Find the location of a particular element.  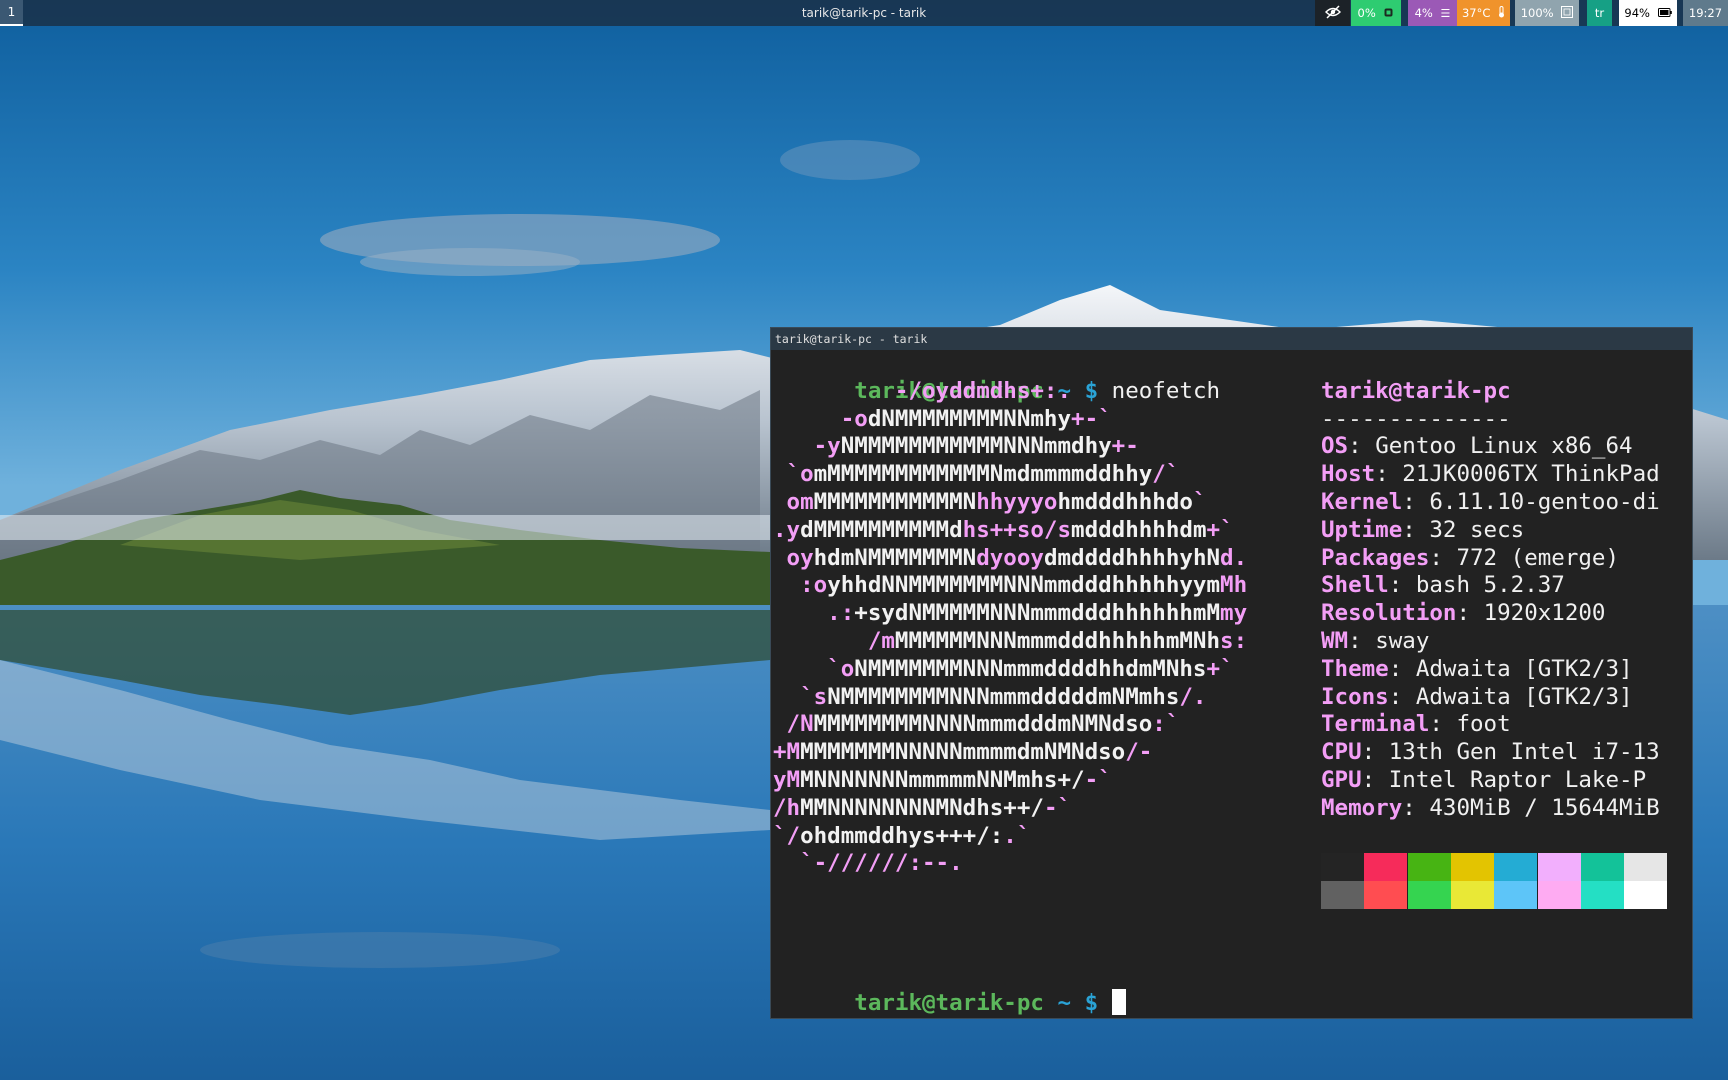

logo-segment: /` is located at coordinates (1166, 474).